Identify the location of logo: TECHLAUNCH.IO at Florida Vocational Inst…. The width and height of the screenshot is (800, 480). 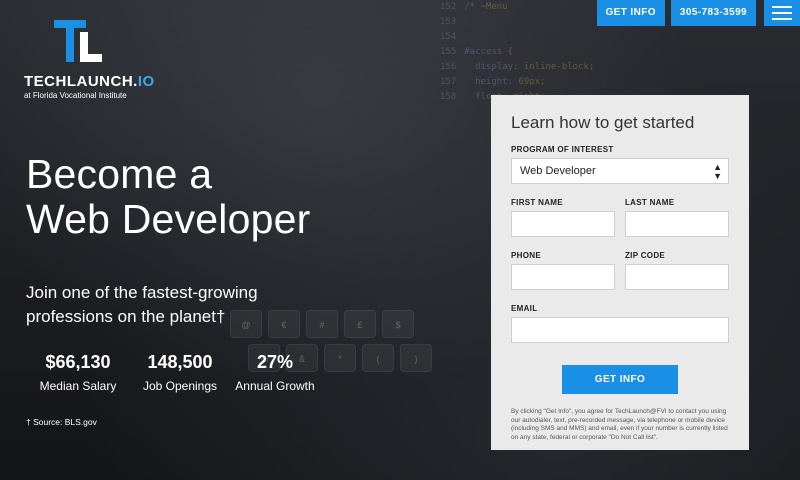
(89, 59).